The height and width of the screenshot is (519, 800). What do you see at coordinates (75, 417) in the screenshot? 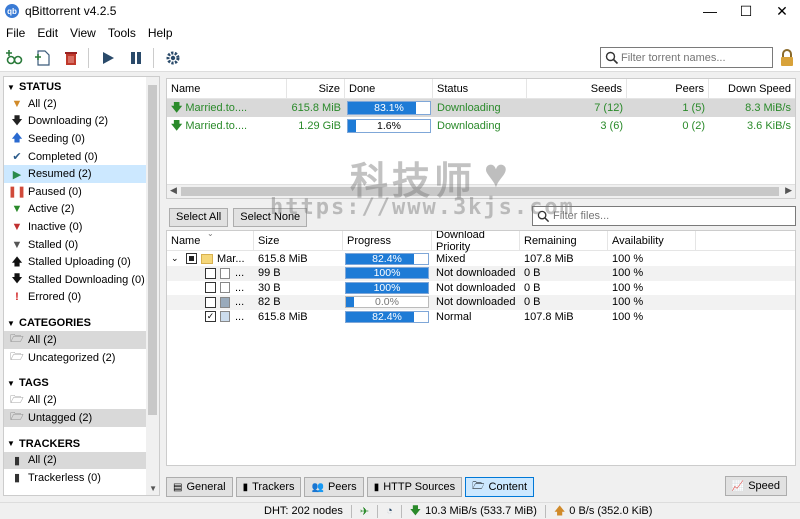
I see `tag-item-untagged: 🗁 Untagged (2)` at bounding box center [75, 417].